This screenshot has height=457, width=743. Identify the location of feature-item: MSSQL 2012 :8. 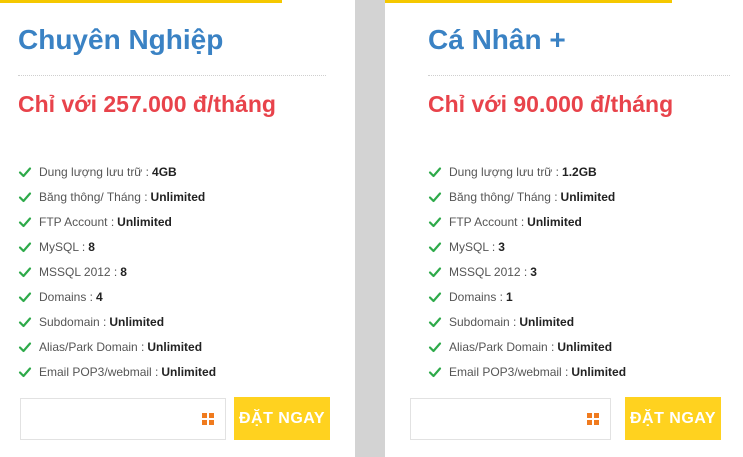
(117, 274).